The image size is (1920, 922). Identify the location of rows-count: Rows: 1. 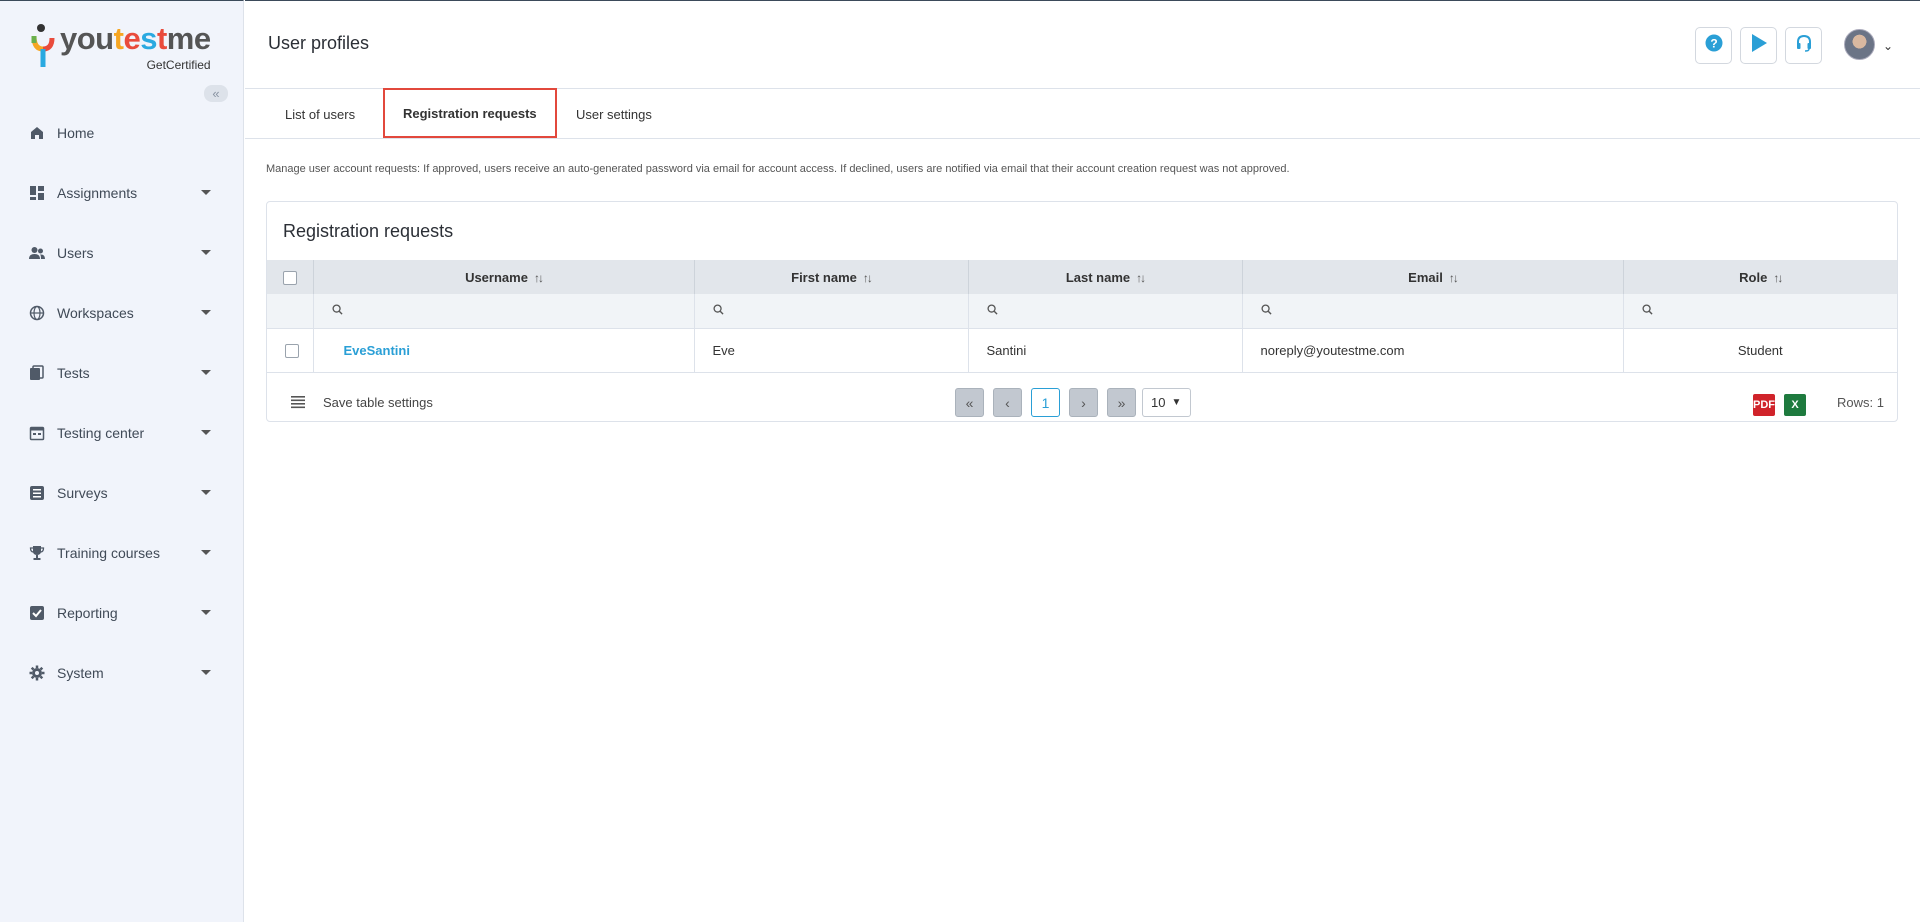
(1860, 402).